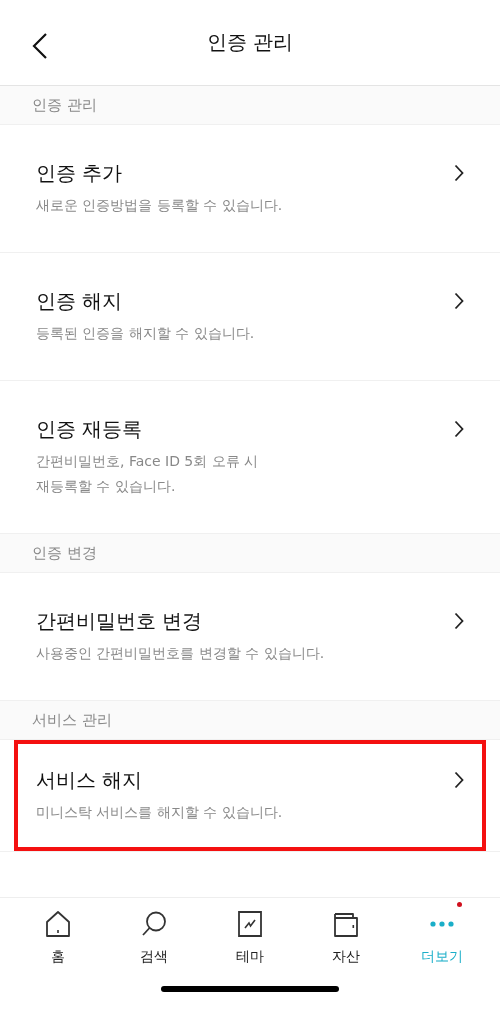 This screenshot has width=500, height=1018. Describe the element at coordinates (250, 316) in the screenshot. I see `menu-item: 인증 해지 등록된 인증을 해지할 수 있습니다.` at that location.